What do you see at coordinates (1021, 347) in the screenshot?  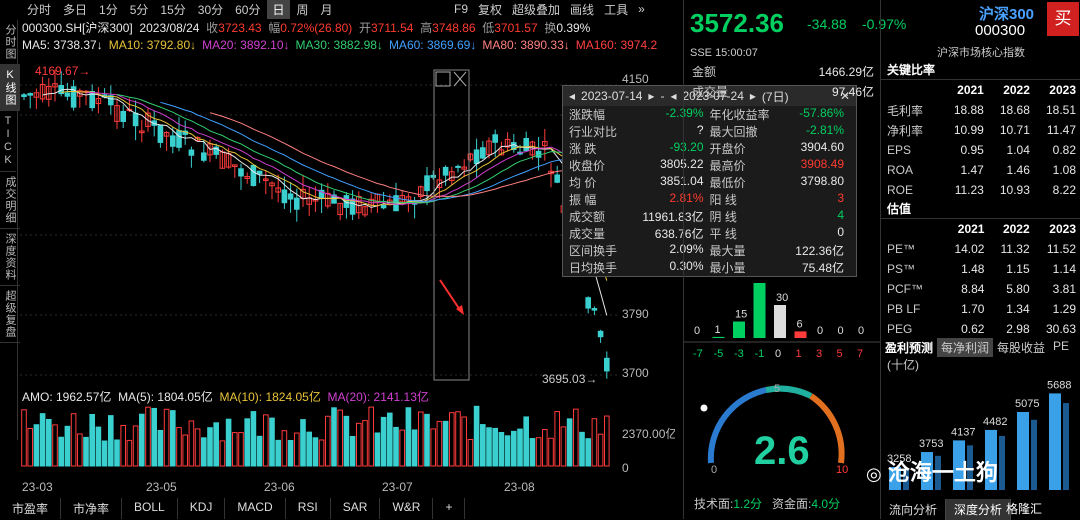 I see `forecast-tab: 每股收益` at bounding box center [1021, 347].